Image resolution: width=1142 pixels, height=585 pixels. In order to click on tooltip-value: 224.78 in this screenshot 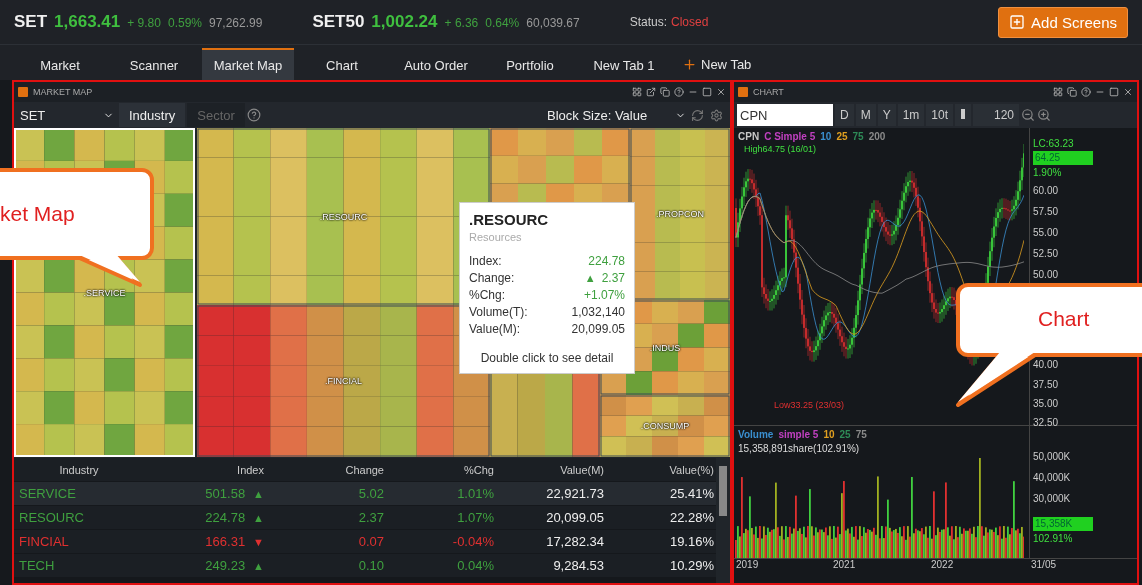, I will do `click(606, 261)`.